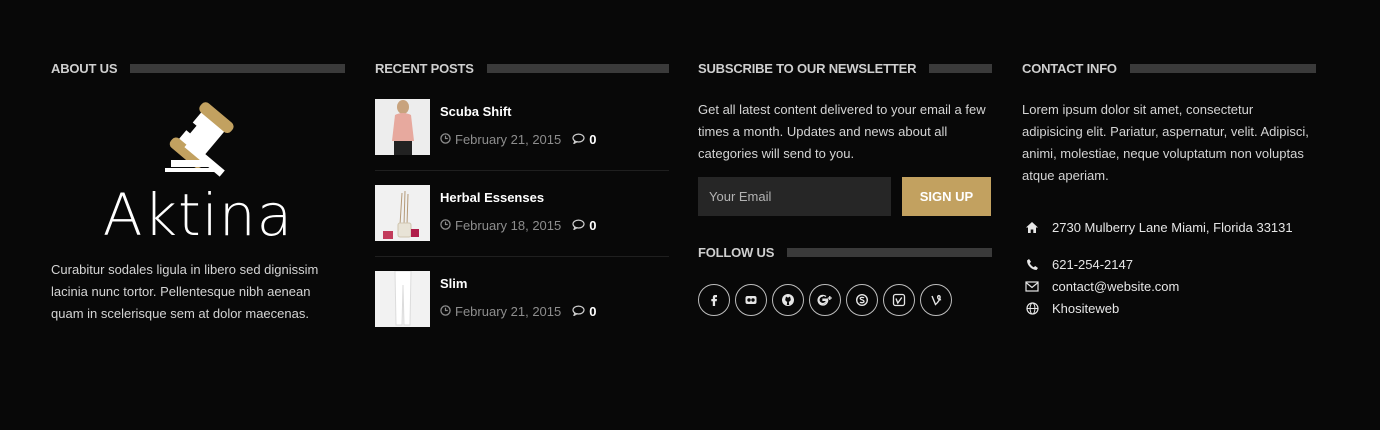  I want to click on site-logo: Aktina, so click(198, 174).